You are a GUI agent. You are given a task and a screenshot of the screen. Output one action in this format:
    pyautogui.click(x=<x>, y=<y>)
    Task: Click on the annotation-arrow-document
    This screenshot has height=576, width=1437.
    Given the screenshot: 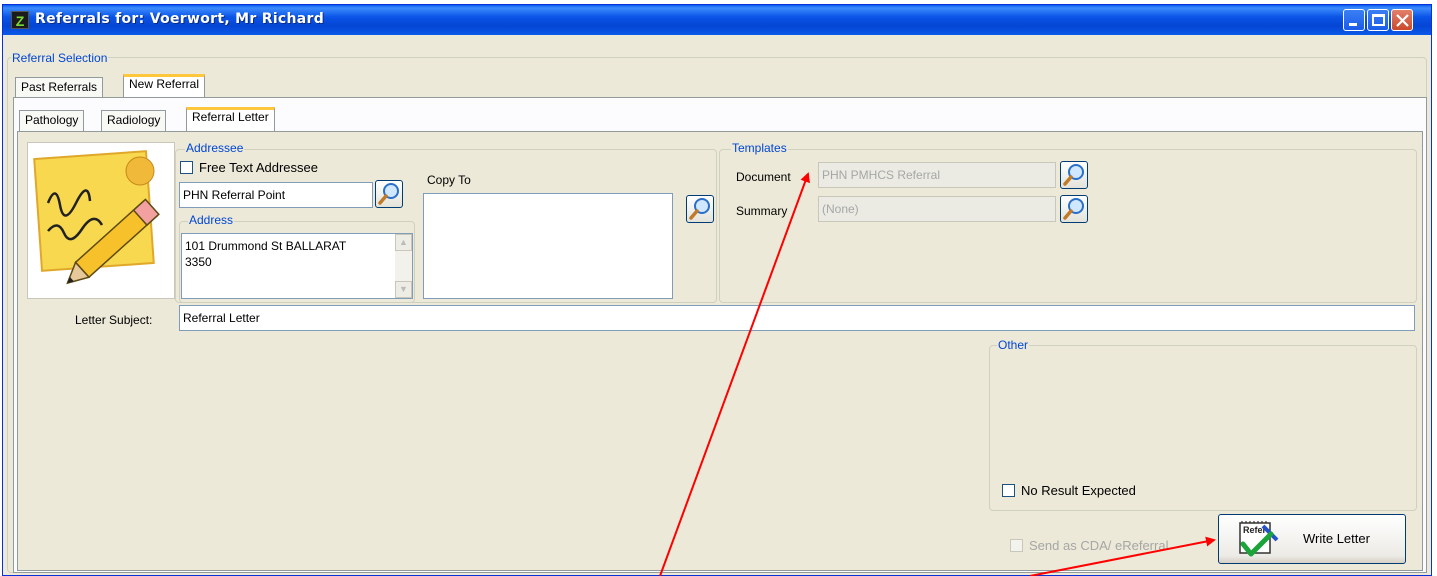 What is the action you would take?
    pyautogui.click(x=734, y=374)
    